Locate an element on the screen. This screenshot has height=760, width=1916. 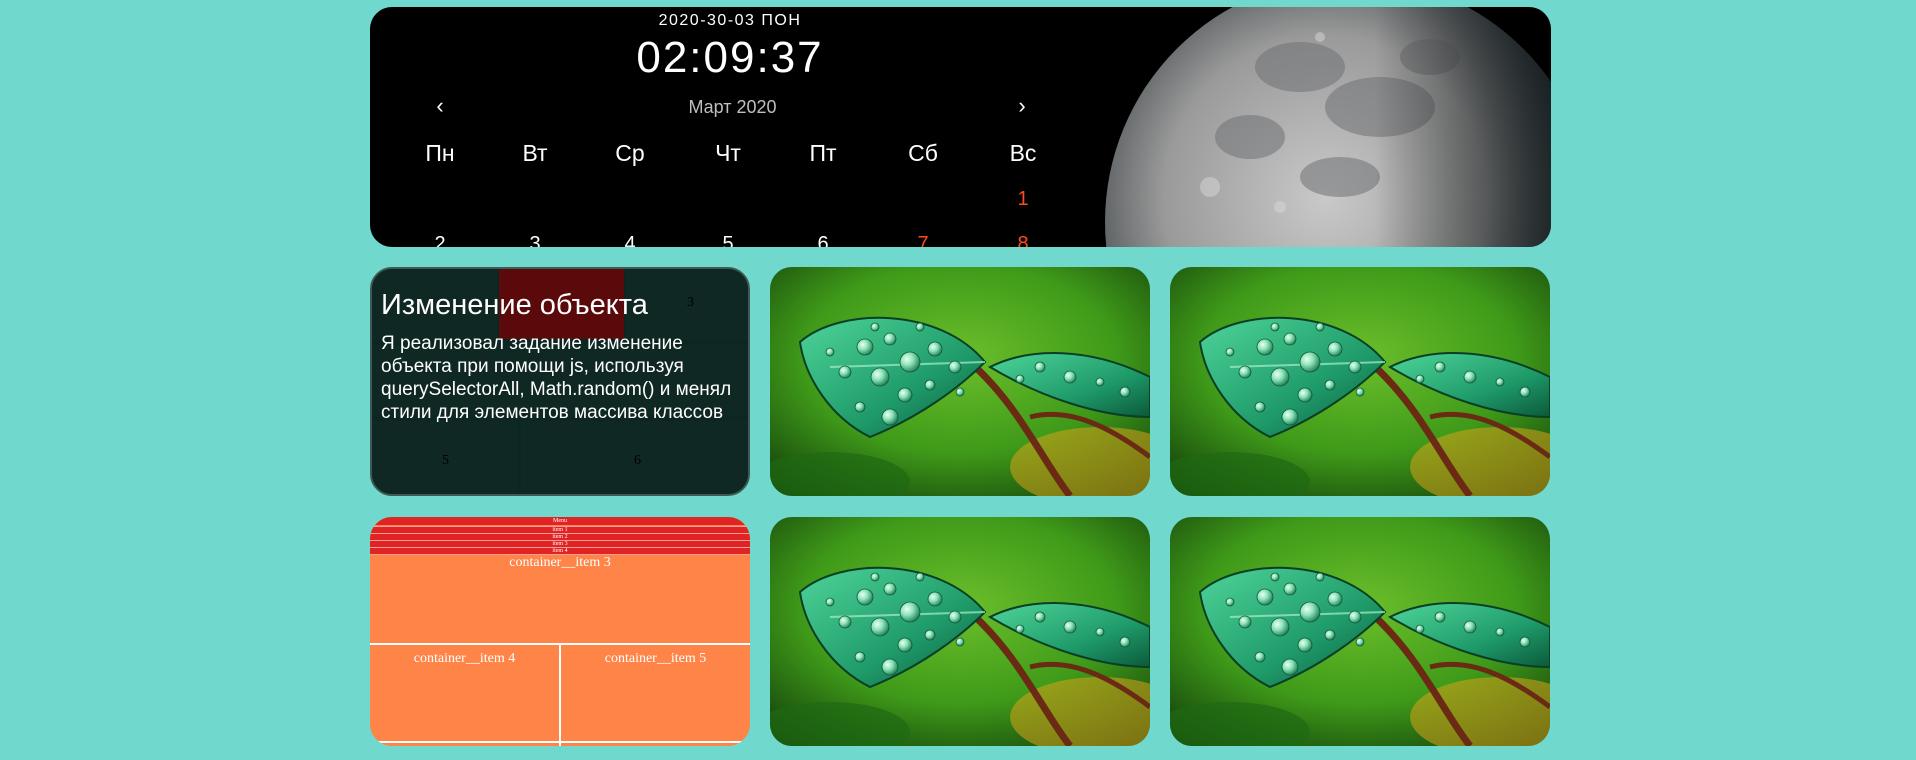
weekday-fri: Пт is located at coordinates (823, 153).